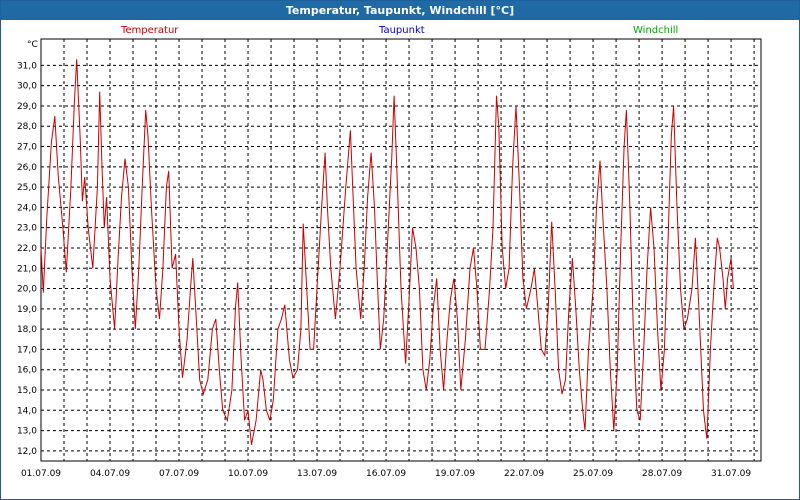 The width and height of the screenshot is (800, 500). I want to click on x-tick-label: 31.07.09, so click(731, 474).